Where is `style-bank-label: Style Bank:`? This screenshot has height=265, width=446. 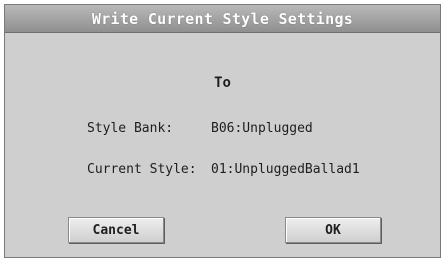 style-bank-label: Style Bank: is located at coordinates (130, 128).